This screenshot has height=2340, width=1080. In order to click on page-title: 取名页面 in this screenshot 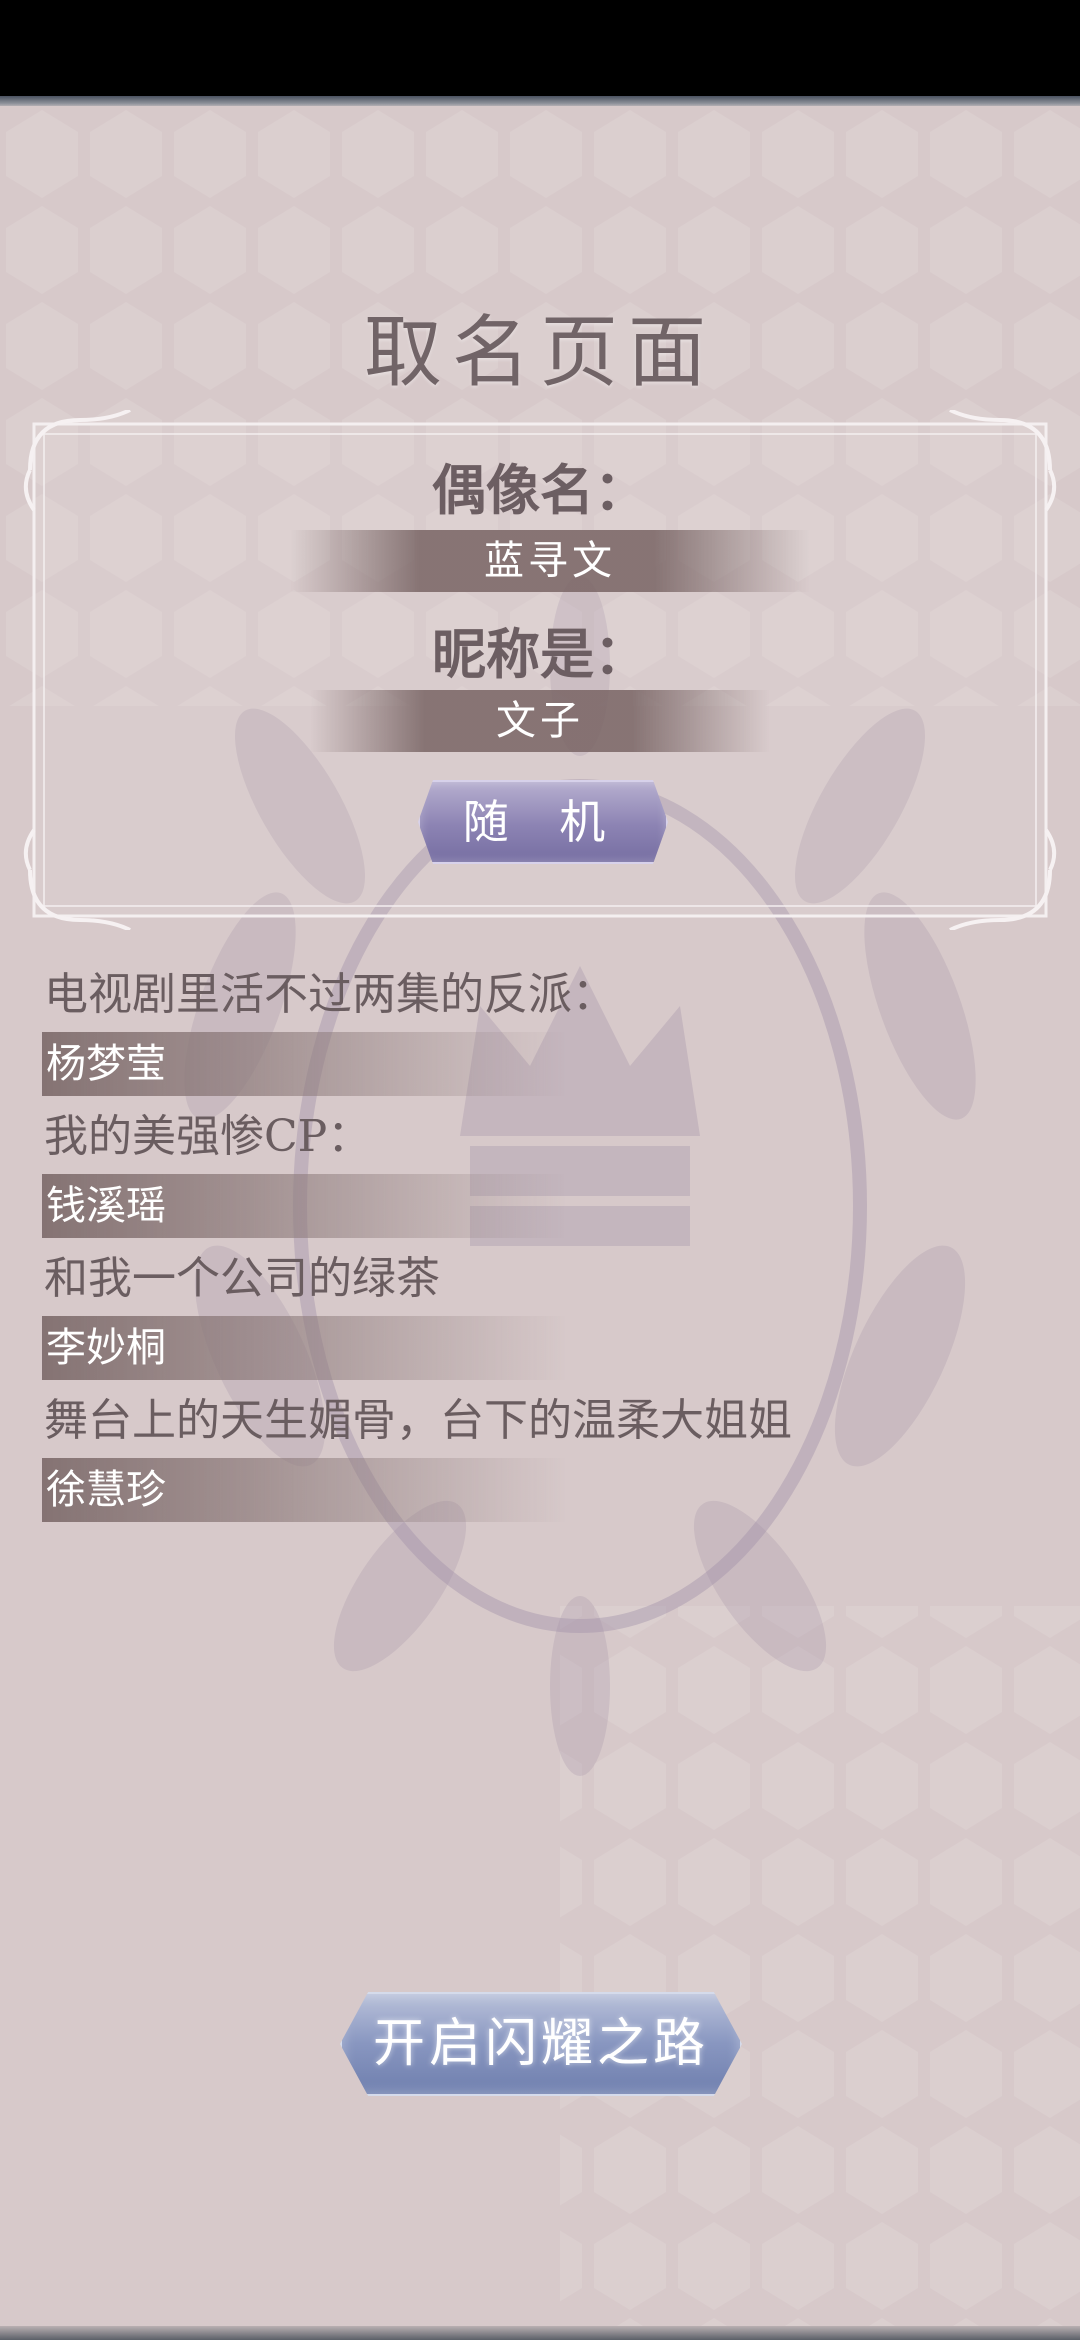, I will do `click(539, 353)`.